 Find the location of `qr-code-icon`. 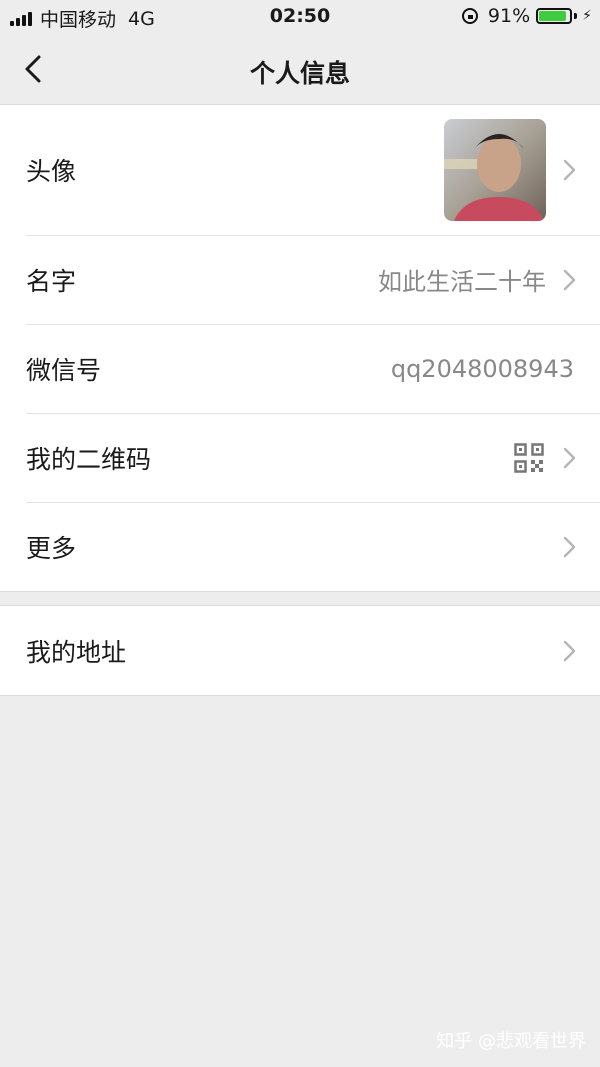

qr-code-icon is located at coordinates (529, 457).